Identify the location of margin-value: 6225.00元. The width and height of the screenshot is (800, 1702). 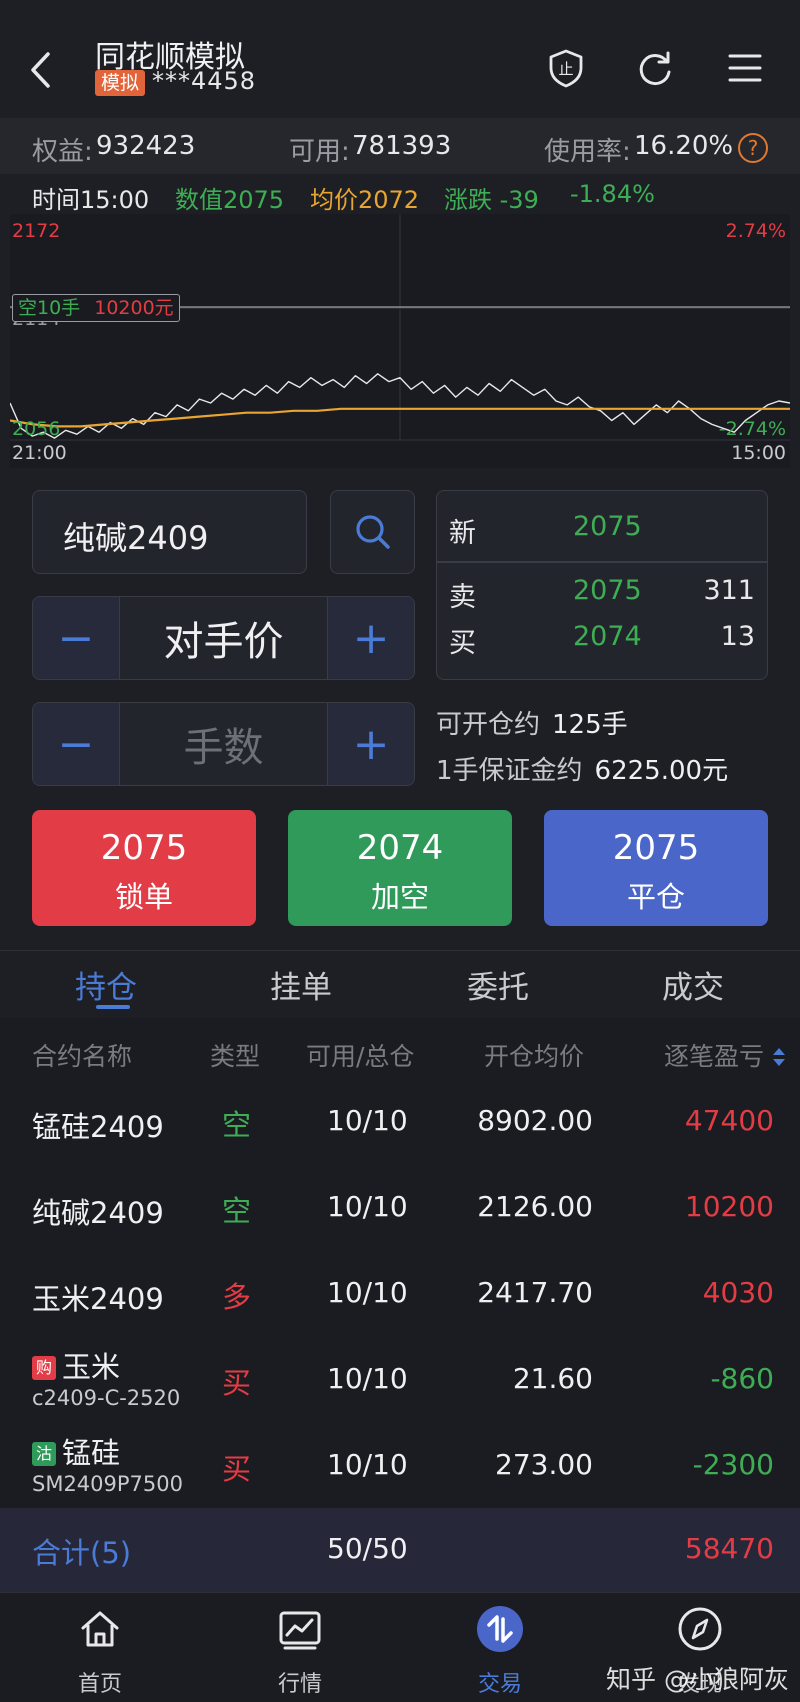
(661, 771).